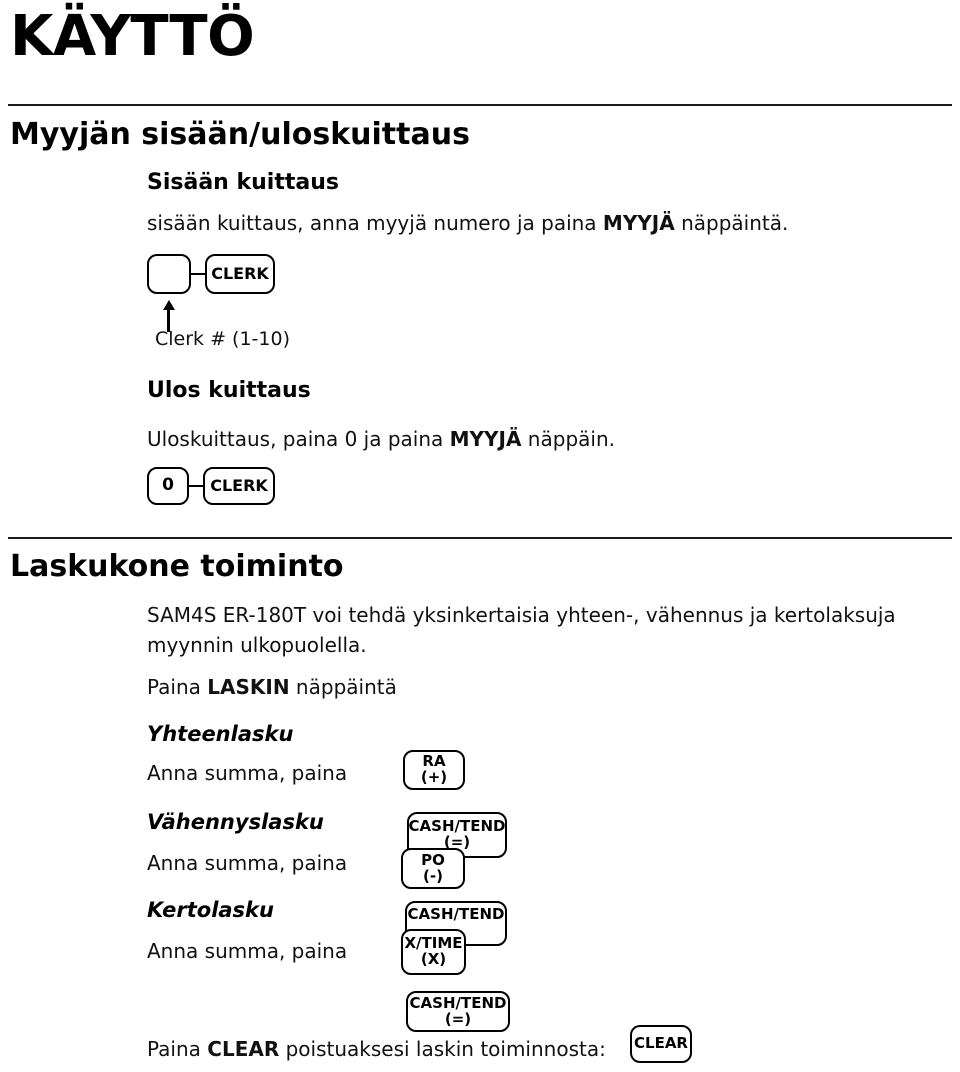 The height and width of the screenshot is (1072, 960). I want to click on key-label-line2: (-), so click(433, 875).